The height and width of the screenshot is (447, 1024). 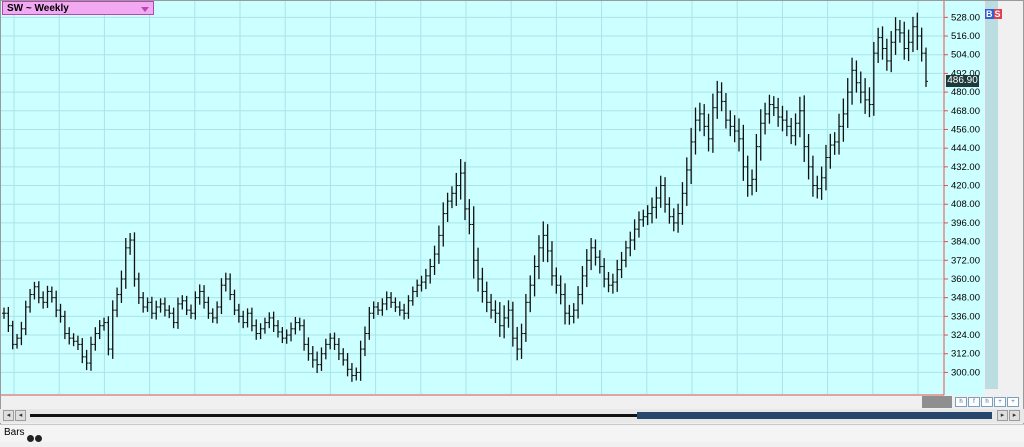 I want to click on symbol-label: SW ~ Weekly, so click(x=38, y=8).